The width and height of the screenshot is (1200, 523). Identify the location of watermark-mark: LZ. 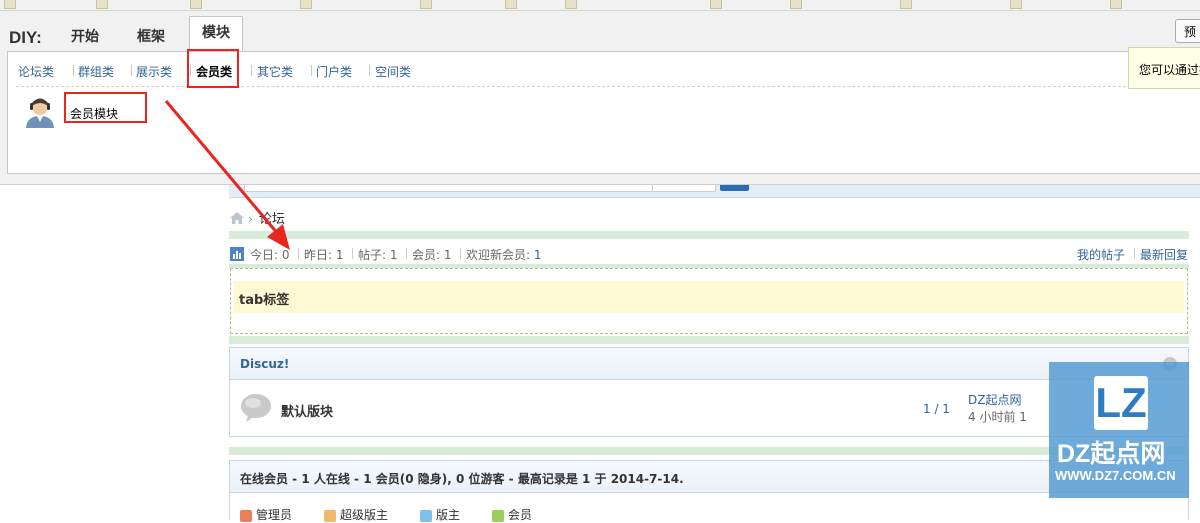
(1121, 403).